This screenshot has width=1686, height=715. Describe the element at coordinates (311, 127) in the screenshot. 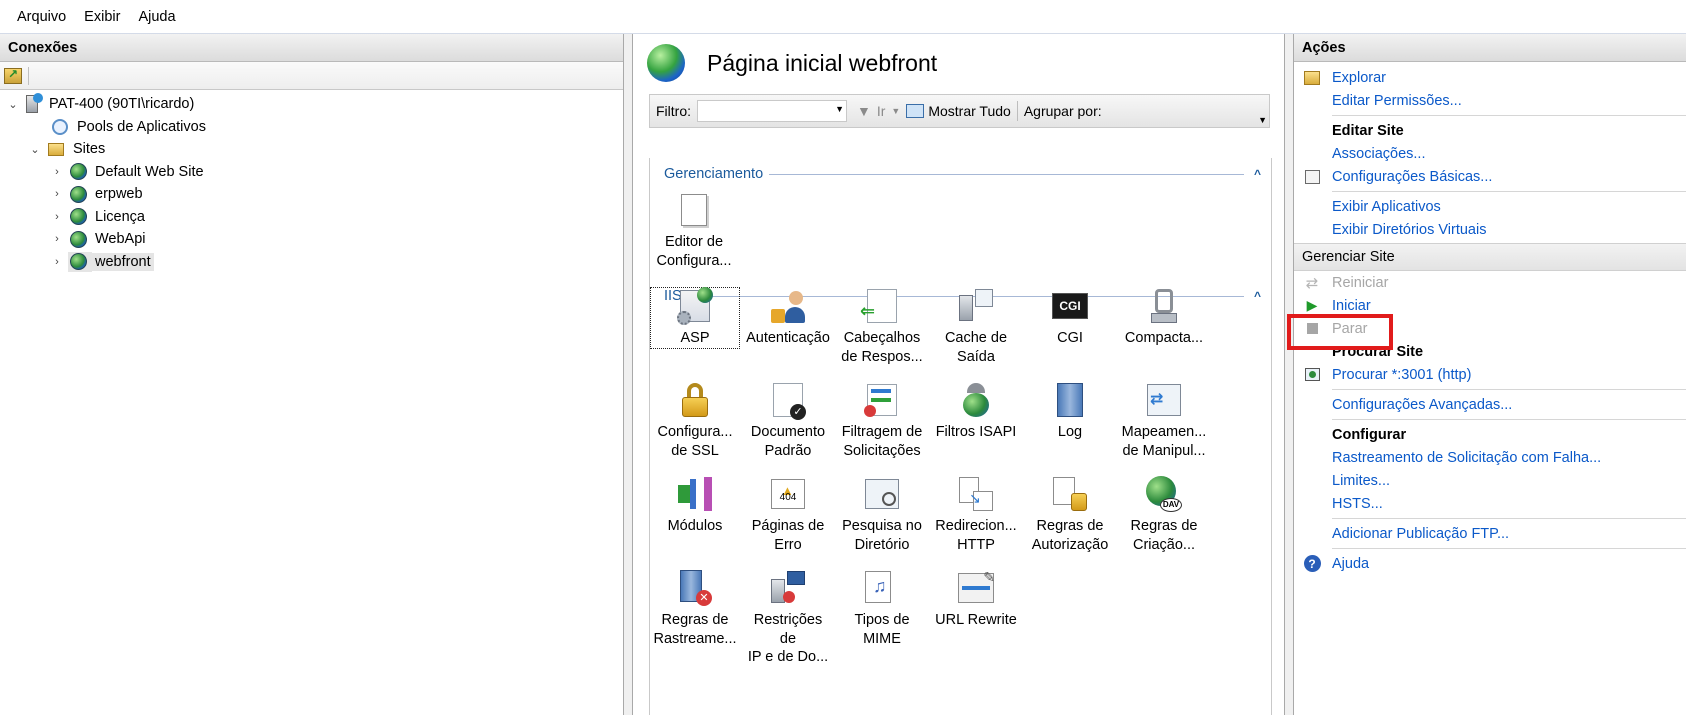

I see `tree-node-app-pools: Pools de Aplicativos` at that location.